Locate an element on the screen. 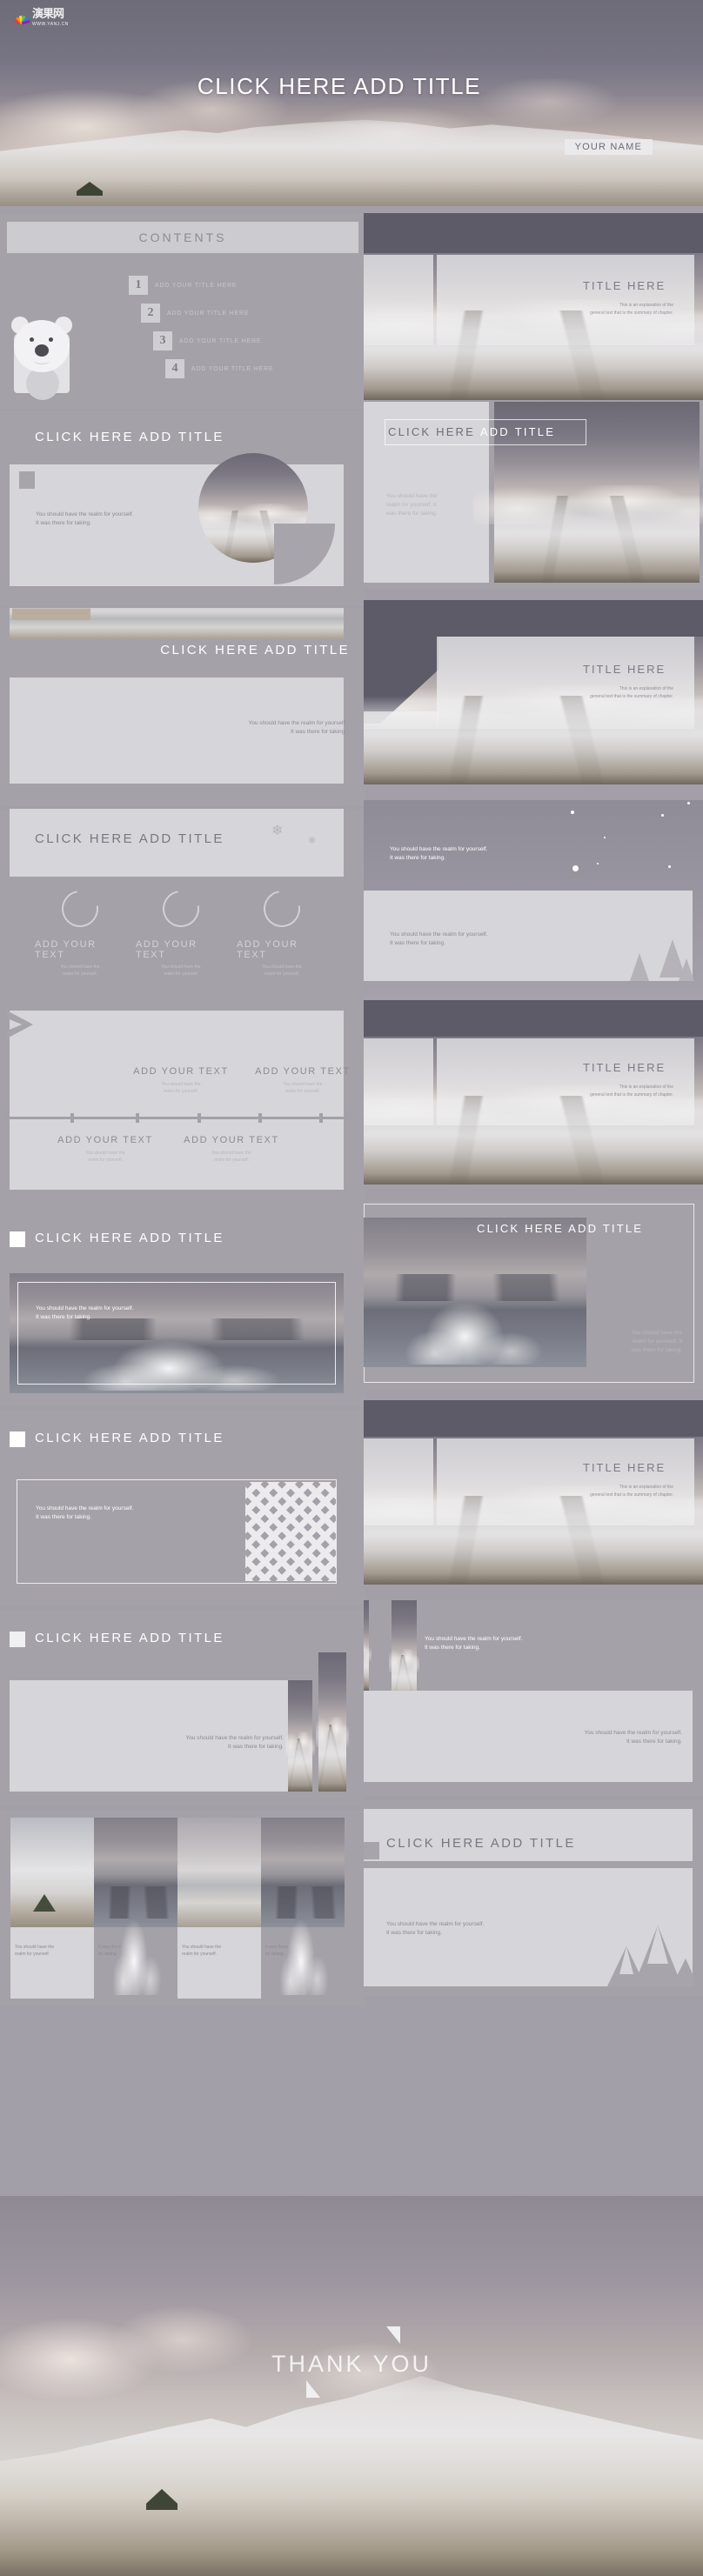 The height and width of the screenshot is (2576, 703). gallery-item-3: You should have the realm for yourself. is located at coordinates (219, 1909).